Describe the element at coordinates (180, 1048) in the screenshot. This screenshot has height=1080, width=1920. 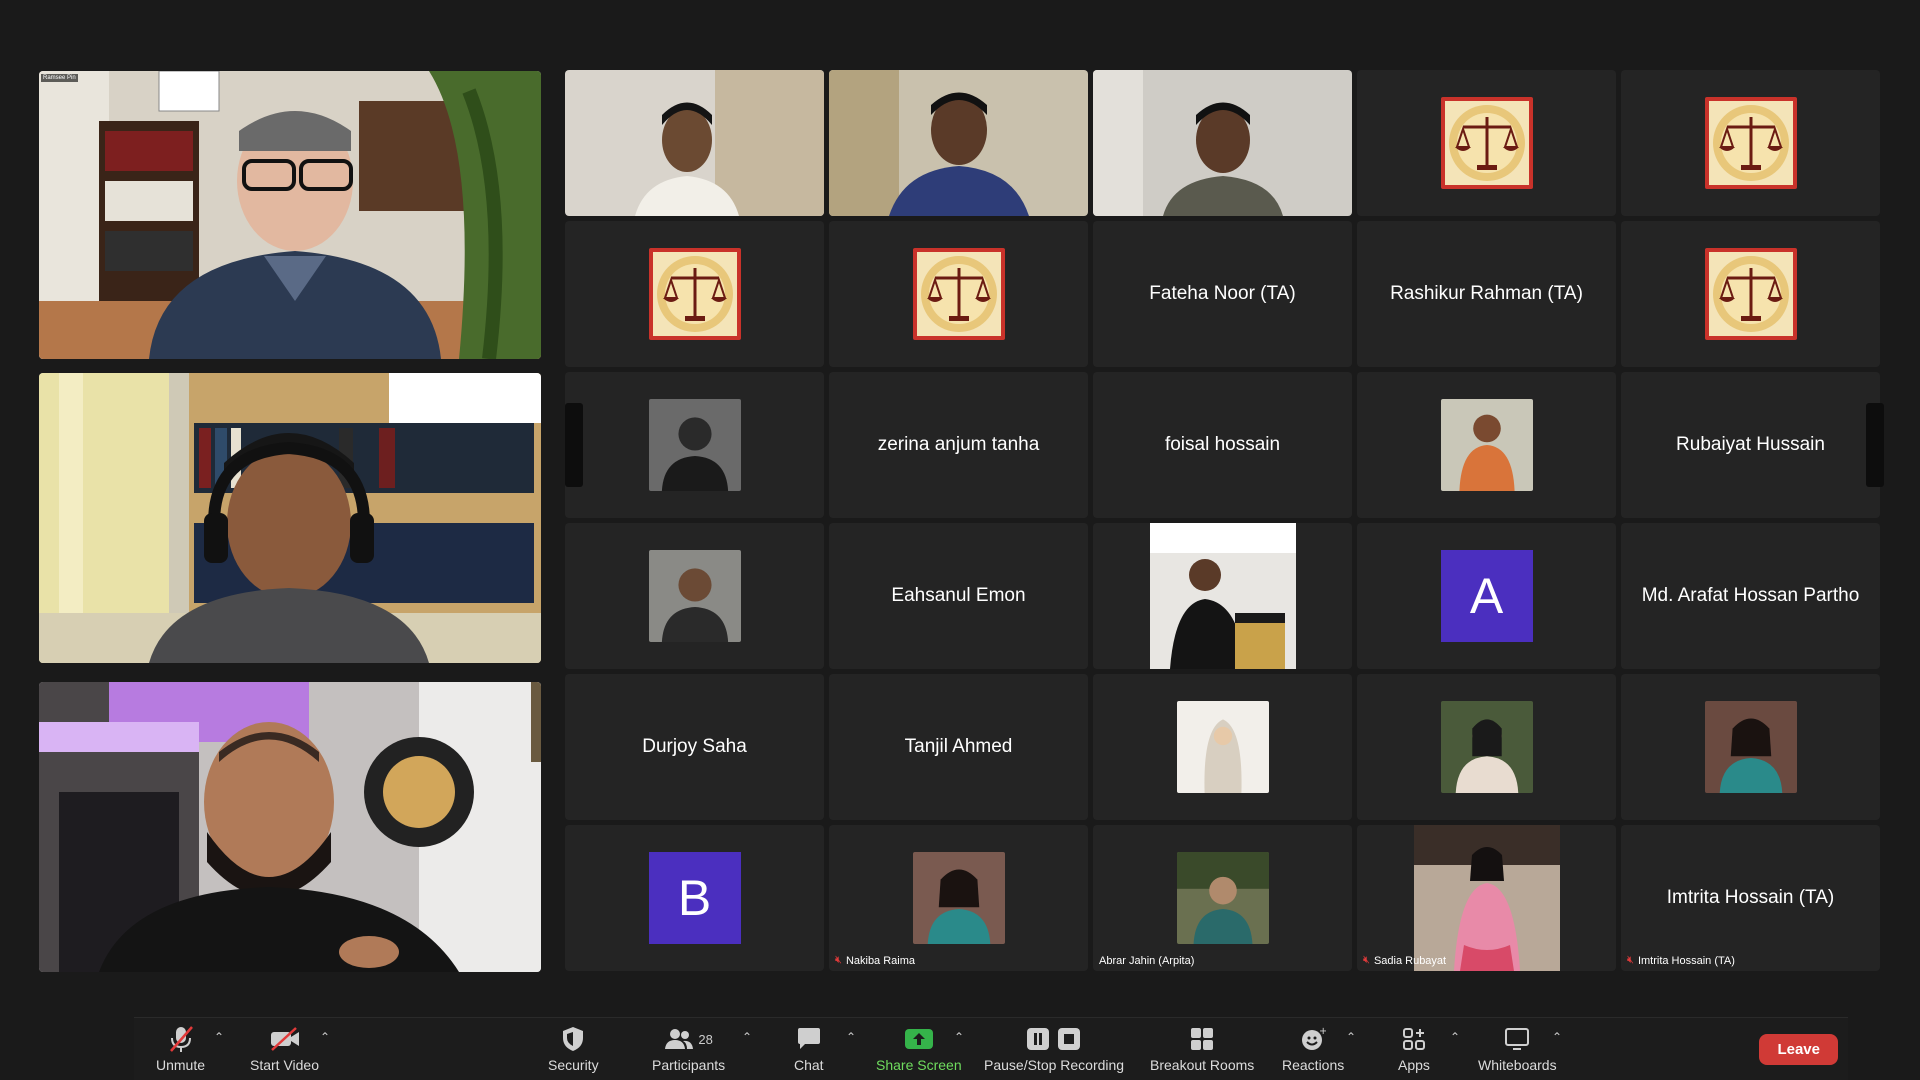
I see `unmute-button: Unmute` at that location.